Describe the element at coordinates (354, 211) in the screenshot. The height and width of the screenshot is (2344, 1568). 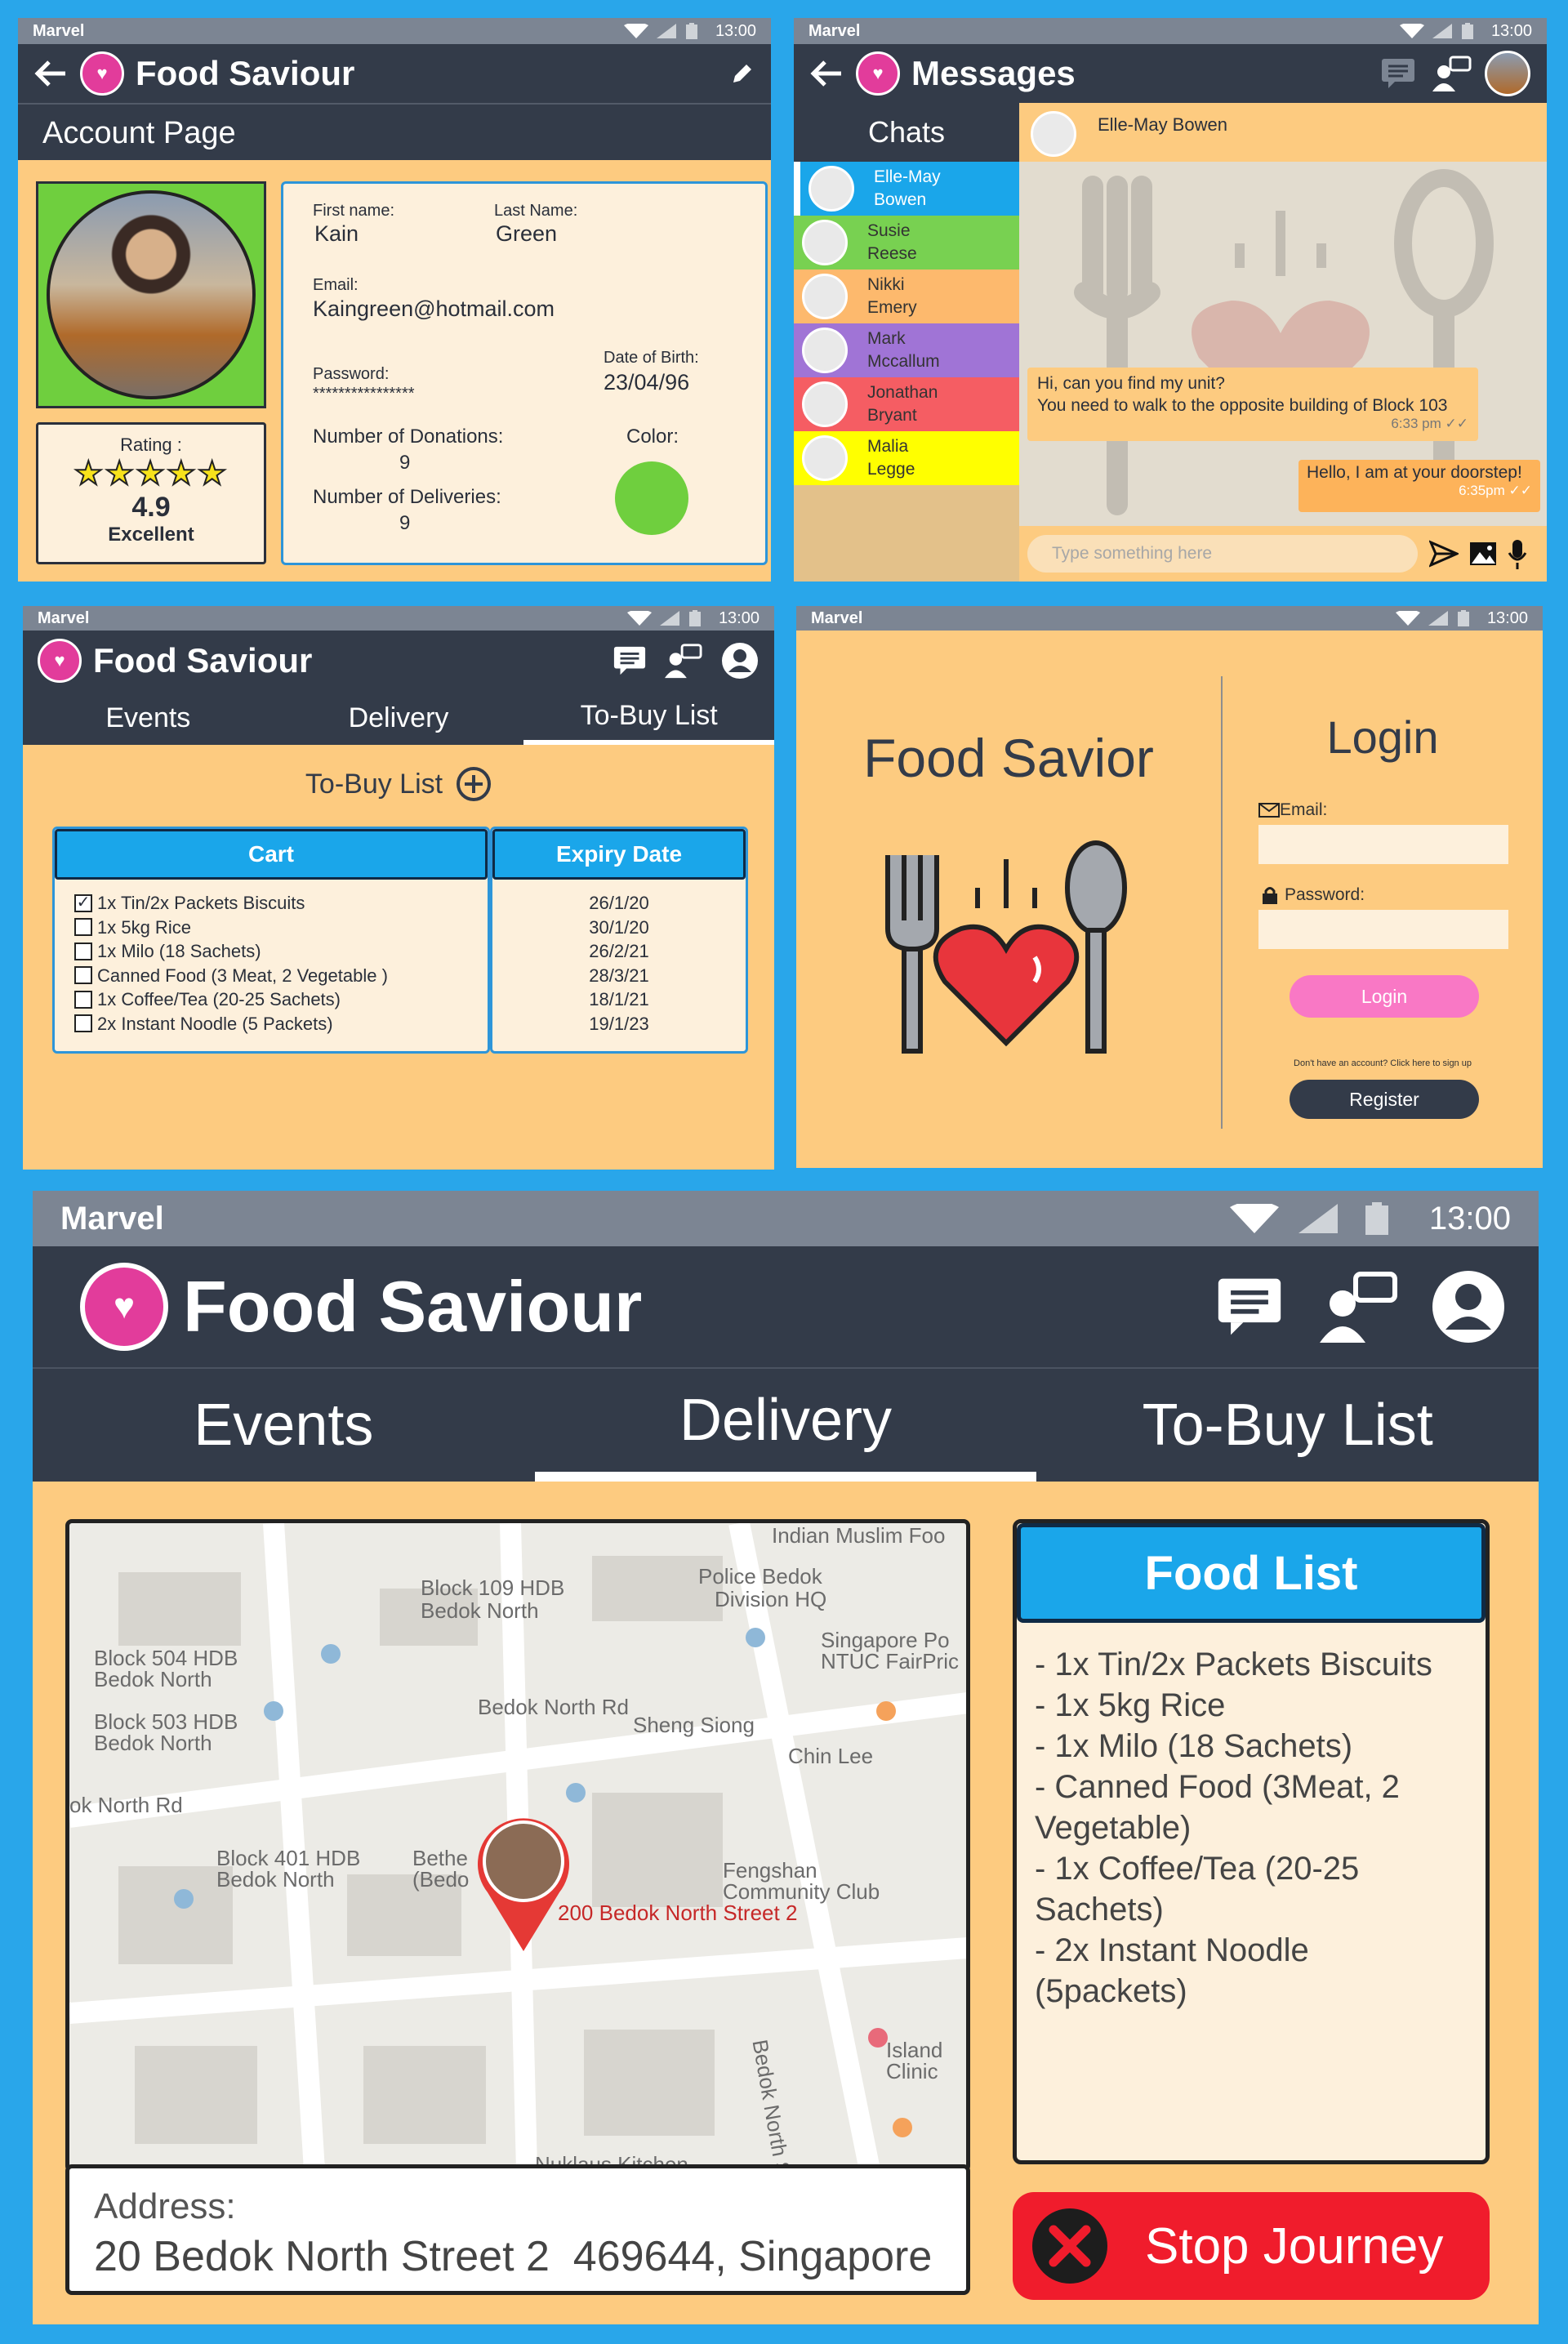
I see `first-name-label: First name:` at that location.